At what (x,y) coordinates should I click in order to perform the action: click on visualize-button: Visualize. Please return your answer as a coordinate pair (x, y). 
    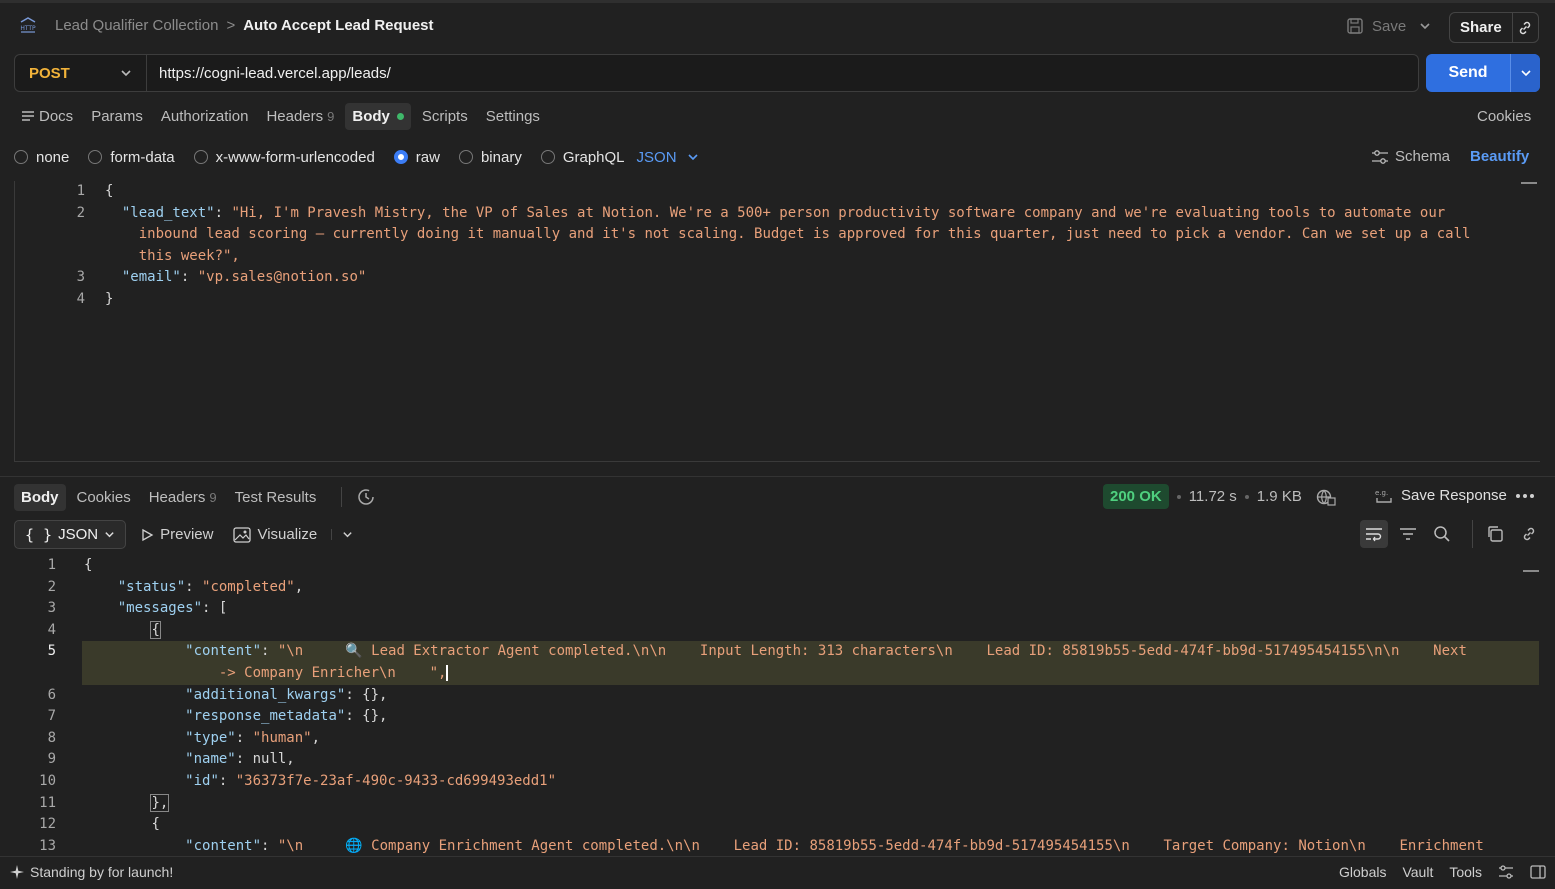
    Looking at the image, I should click on (275, 534).